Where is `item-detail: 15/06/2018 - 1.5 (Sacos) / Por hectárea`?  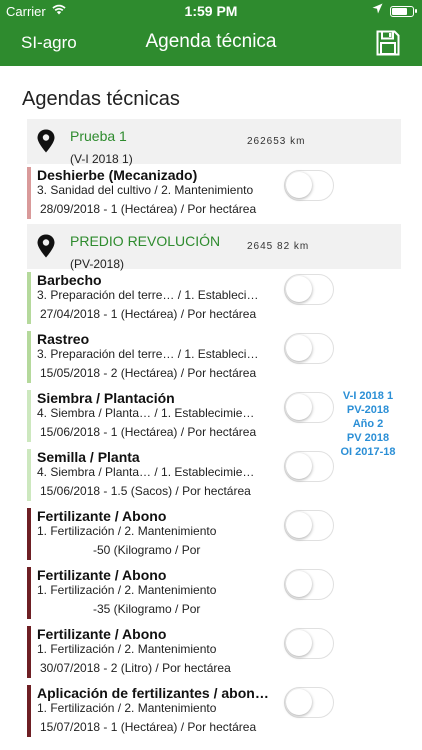
item-detail: 15/06/2018 - 1.5 (Sacos) / Por hectárea is located at coordinates (145, 491).